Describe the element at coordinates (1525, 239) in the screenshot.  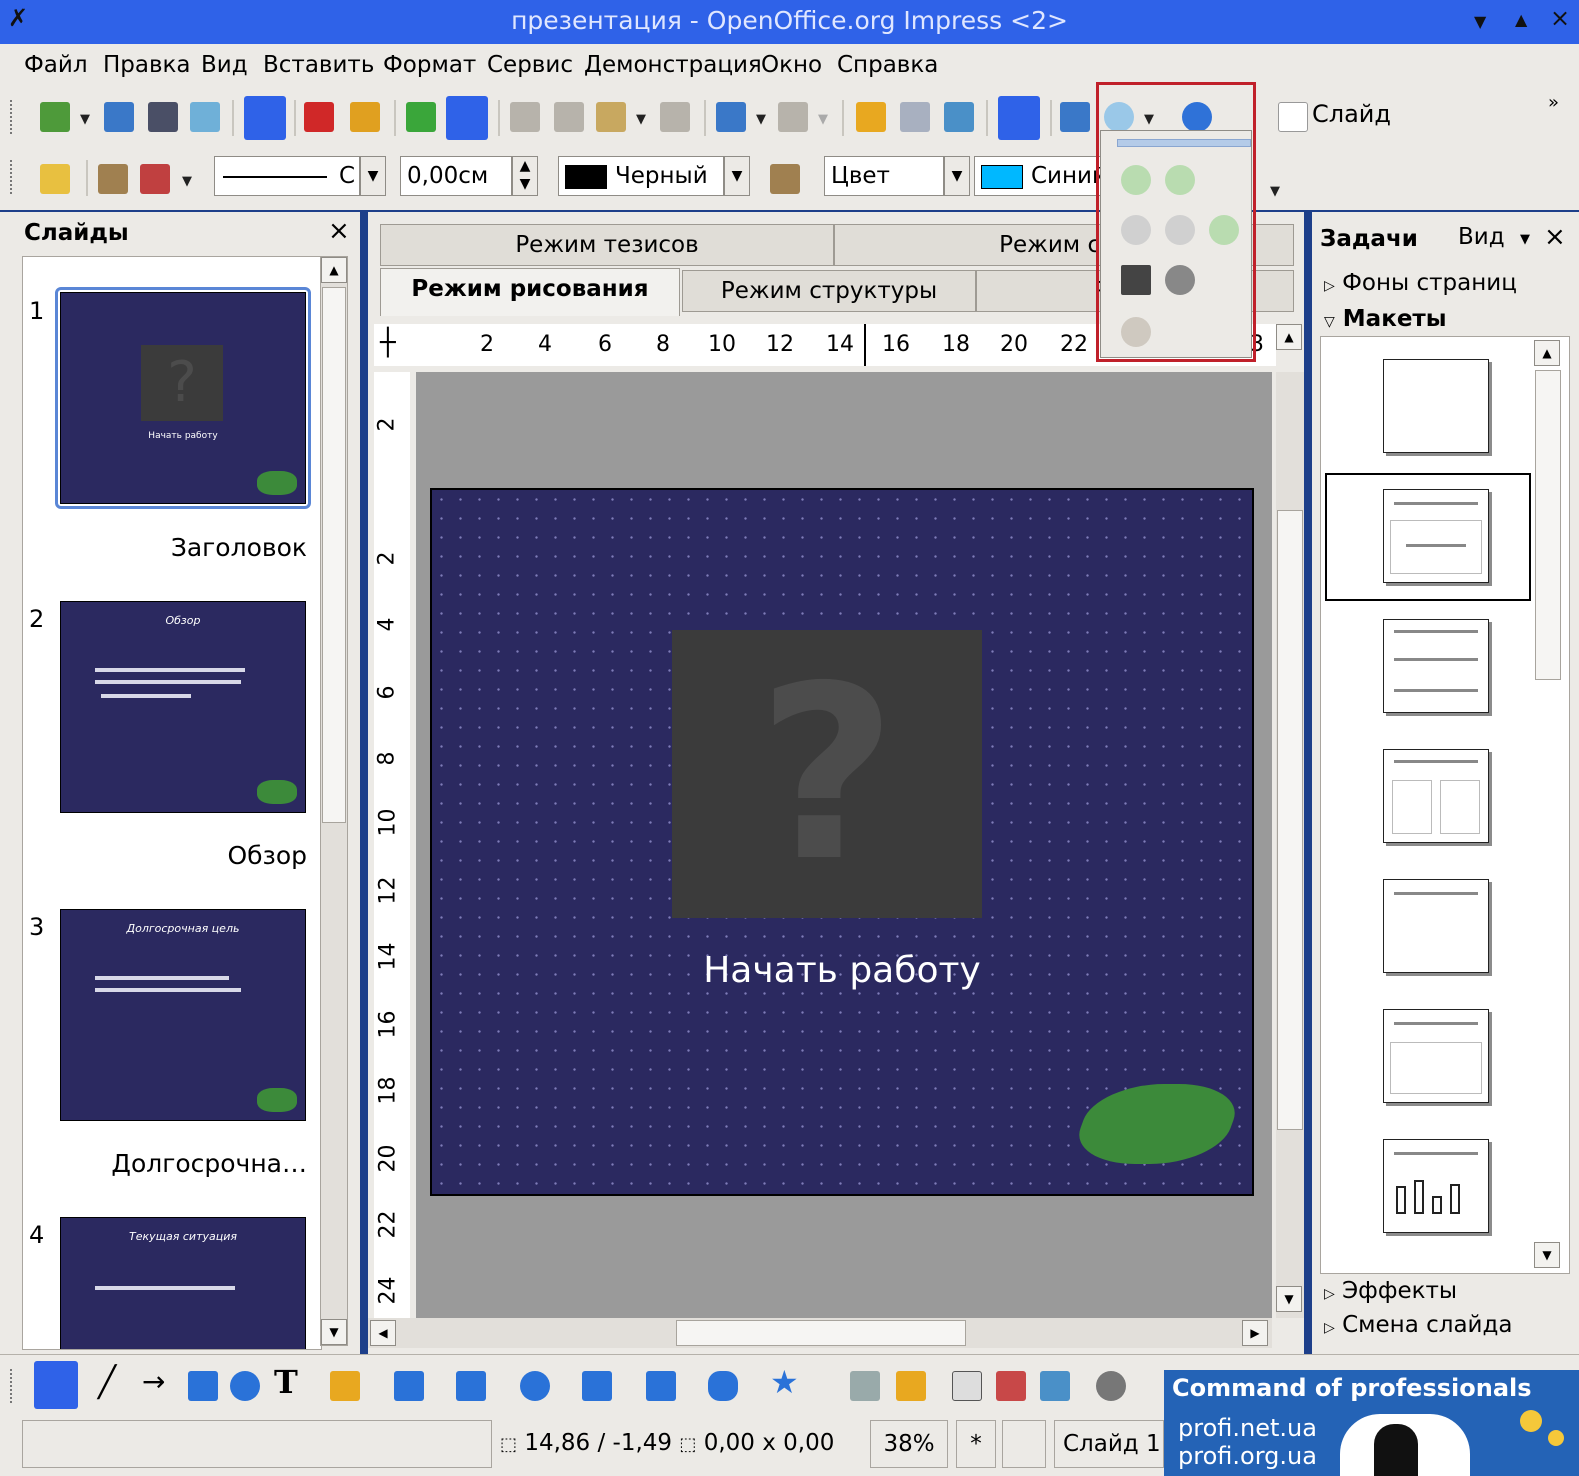
I see `chevron-down-icon: ▼` at that location.